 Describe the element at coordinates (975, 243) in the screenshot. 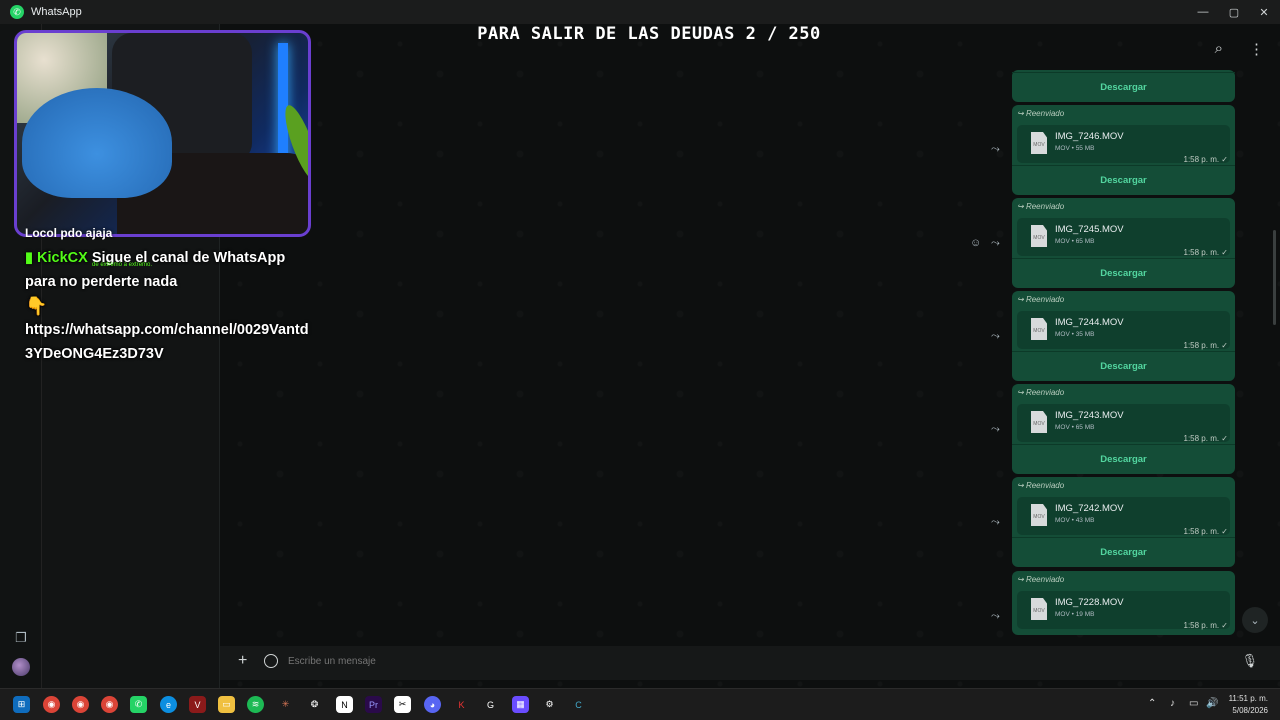

I see `emoji-react-icon: ☺` at that location.